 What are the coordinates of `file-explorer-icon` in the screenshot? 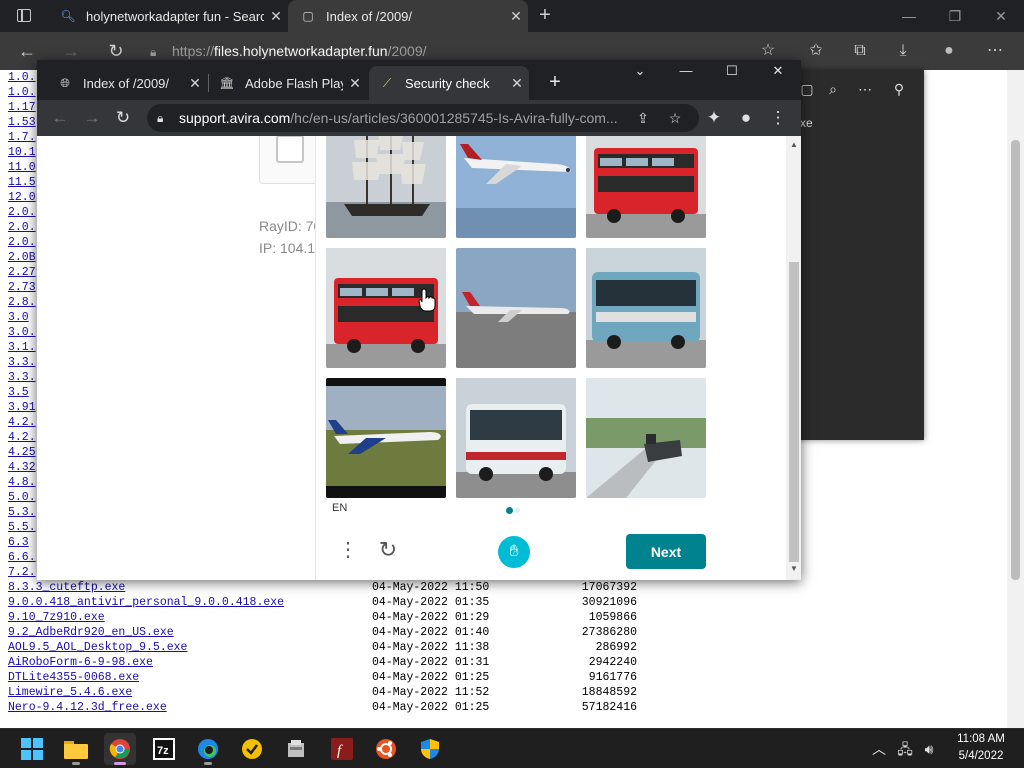 It's located at (76, 749).